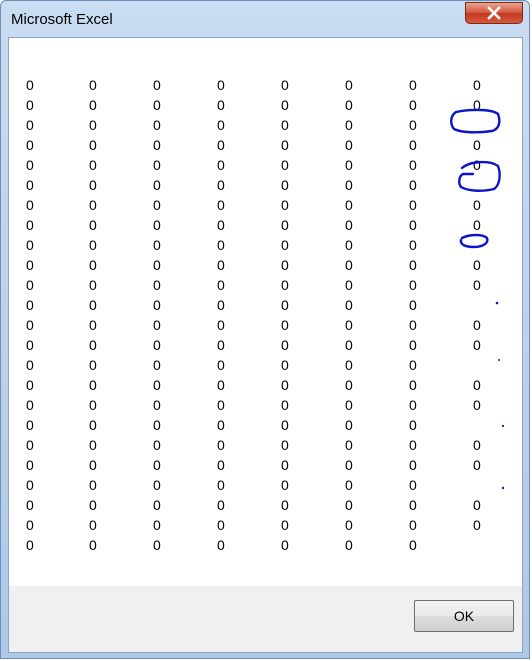 The image size is (532, 661). What do you see at coordinates (265, 19) in the screenshot?
I see `title-bar: Microsoft Excel` at bounding box center [265, 19].